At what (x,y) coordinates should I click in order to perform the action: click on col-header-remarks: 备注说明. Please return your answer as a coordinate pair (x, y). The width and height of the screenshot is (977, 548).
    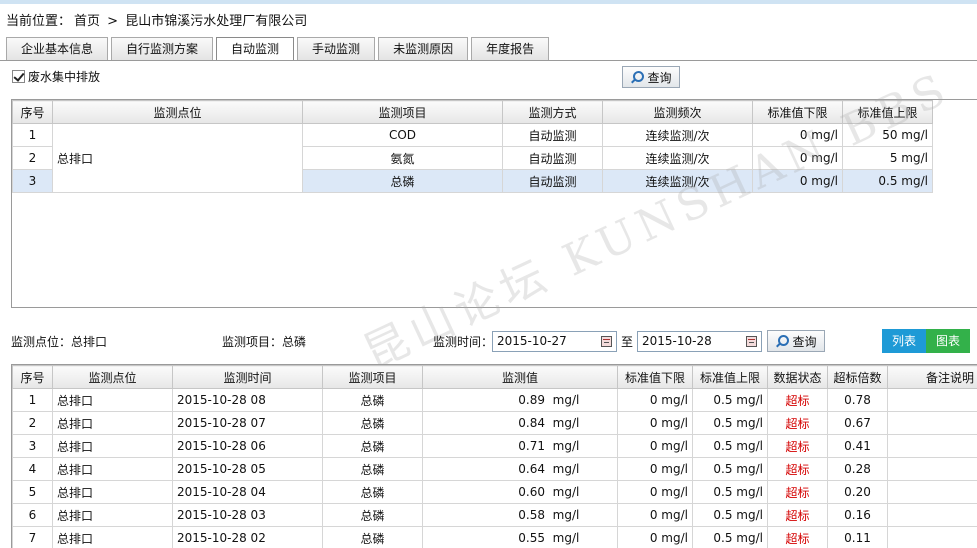
    Looking at the image, I should click on (932, 377).